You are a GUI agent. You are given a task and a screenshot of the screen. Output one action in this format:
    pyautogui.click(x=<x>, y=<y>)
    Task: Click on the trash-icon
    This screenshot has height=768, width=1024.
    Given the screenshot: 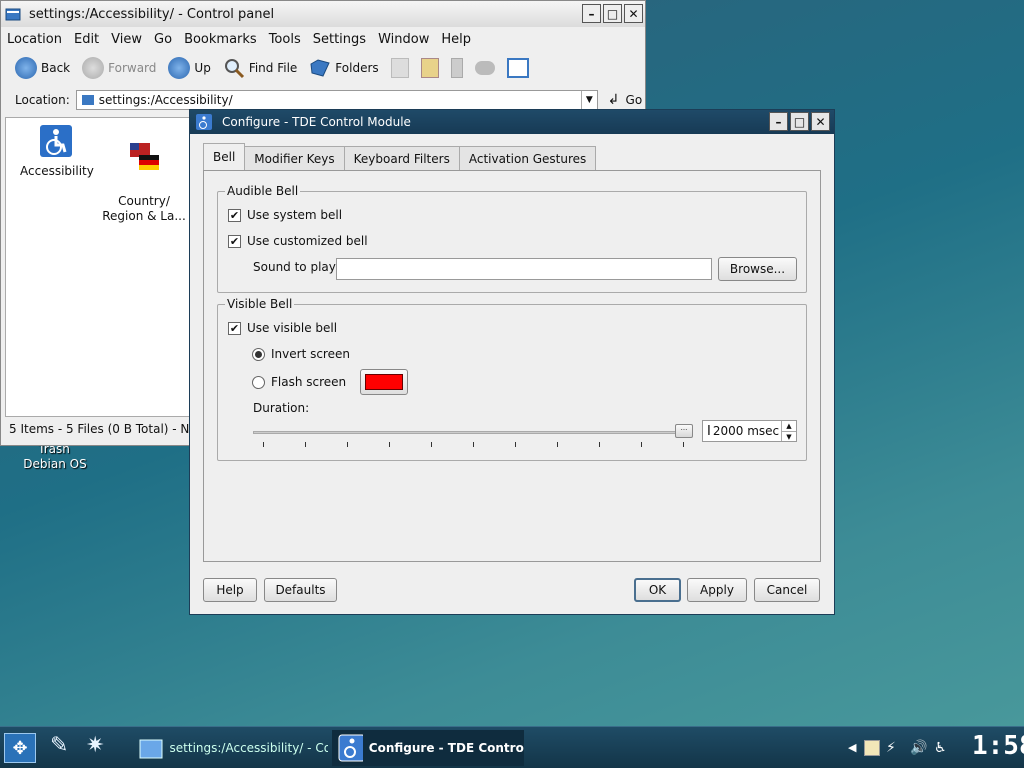 What is the action you would take?
    pyautogui.click(x=456, y=68)
    